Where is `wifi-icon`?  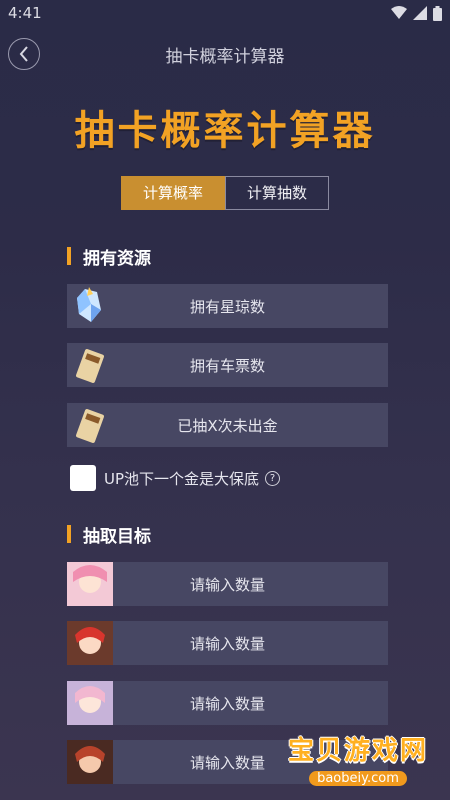
wifi-icon is located at coordinates (399, 12).